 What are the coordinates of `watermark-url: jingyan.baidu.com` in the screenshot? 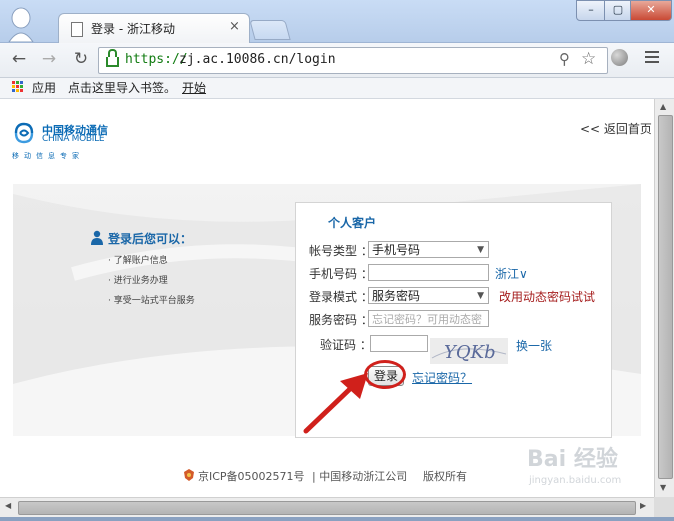 It's located at (575, 480).